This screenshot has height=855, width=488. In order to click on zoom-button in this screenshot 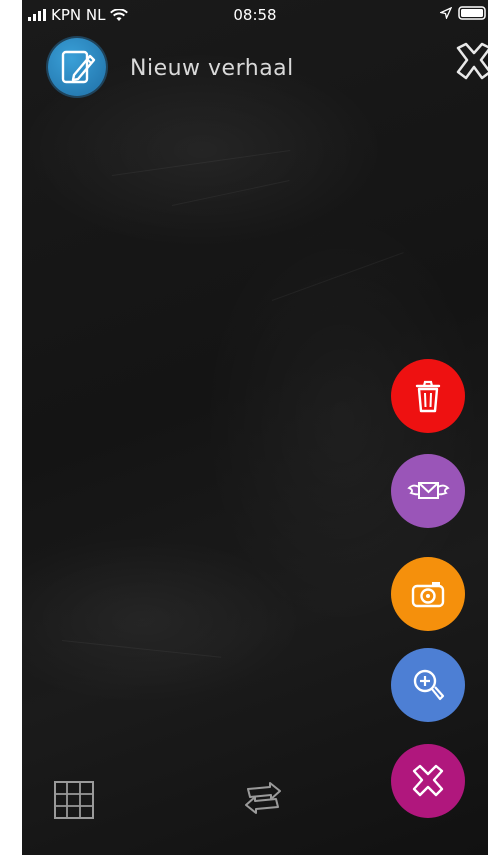, I will do `click(428, 685)`.